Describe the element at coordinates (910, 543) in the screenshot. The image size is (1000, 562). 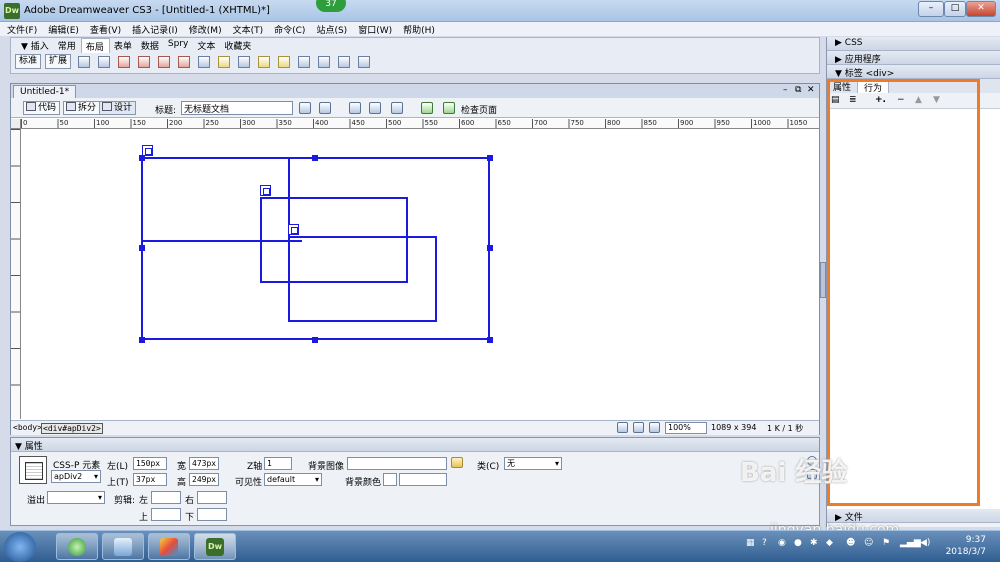
I see `tray-network-icon: ▂▄▆` at that location.